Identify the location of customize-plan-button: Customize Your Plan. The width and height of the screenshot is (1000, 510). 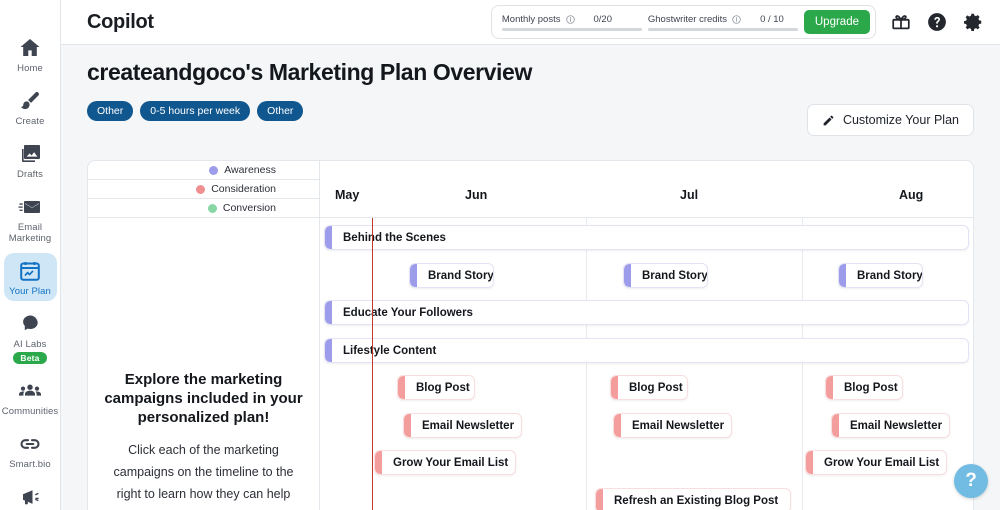
(890, 120).